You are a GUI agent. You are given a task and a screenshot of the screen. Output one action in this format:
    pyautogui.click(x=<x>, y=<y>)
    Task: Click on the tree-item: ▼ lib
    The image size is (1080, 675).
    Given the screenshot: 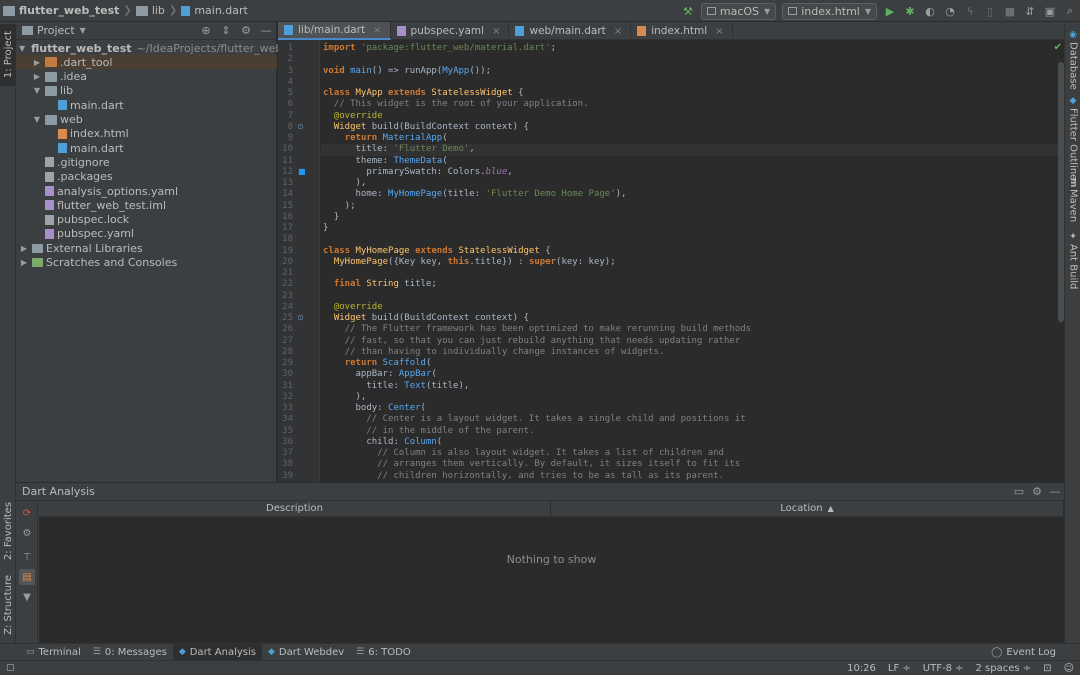 What is the action you would take?
    pyautogui.click(x=146, y=91)
    